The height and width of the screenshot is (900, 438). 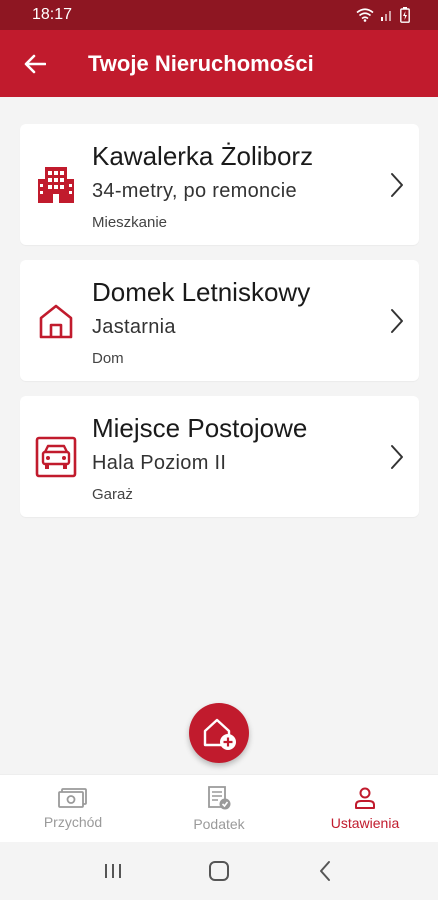 What do you see at coordinates (56, 456) in the screenshot?
I see `garage-icon` at bounding box center [56, 456].